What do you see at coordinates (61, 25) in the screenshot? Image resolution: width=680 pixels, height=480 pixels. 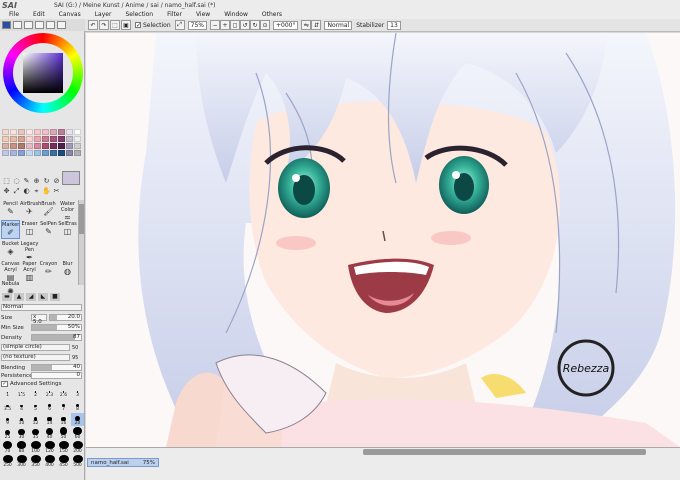 I see `scratchpad-mode-icon` at bounding box center [61, 25].